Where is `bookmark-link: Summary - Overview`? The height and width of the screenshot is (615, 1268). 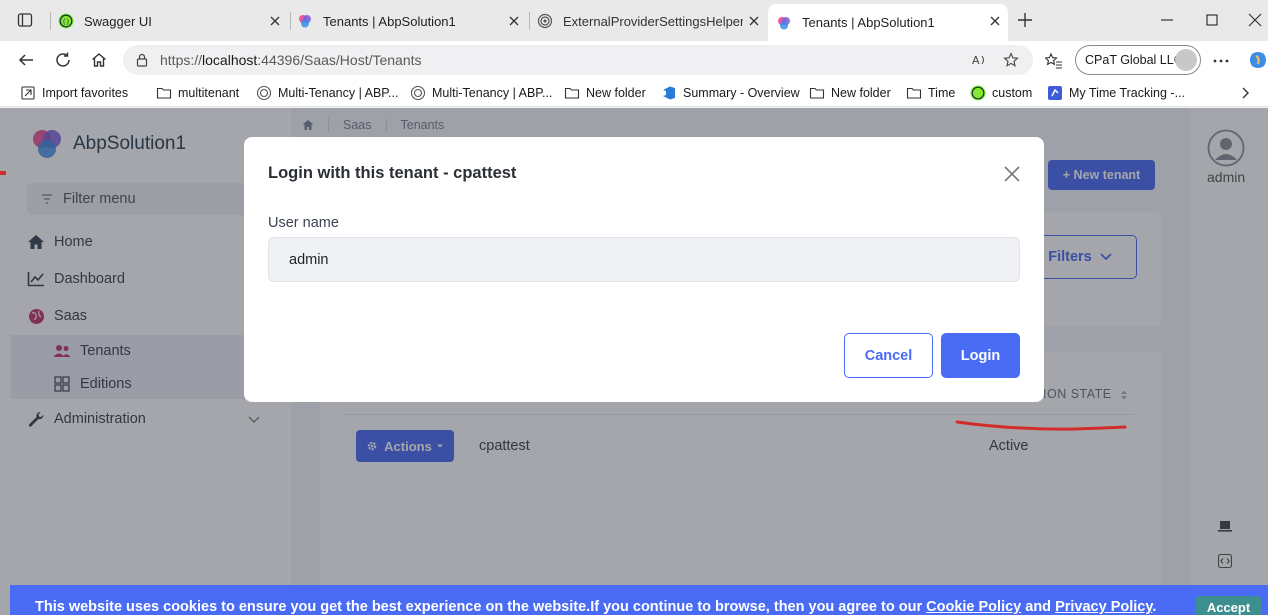 bookmark-link: Summary - Overview is located at coordinates (730, 93).